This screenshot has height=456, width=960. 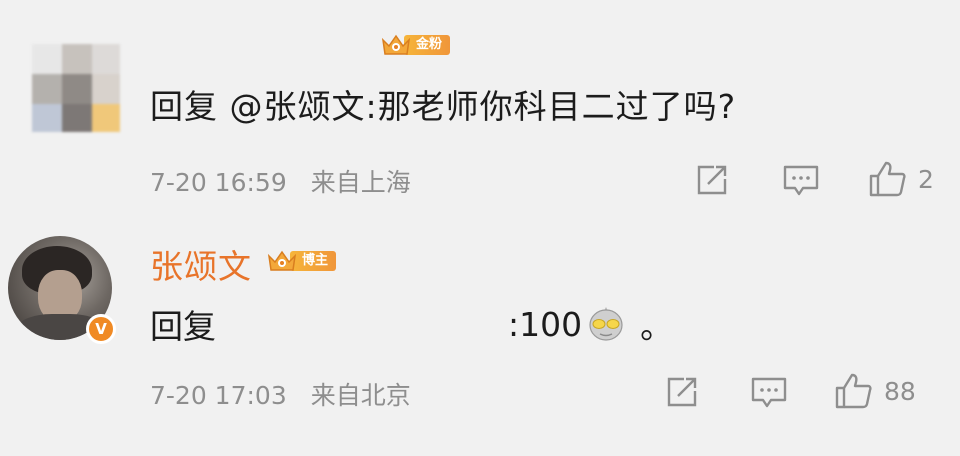 I want to click on like-button: 2, so click(x=901, y=179).